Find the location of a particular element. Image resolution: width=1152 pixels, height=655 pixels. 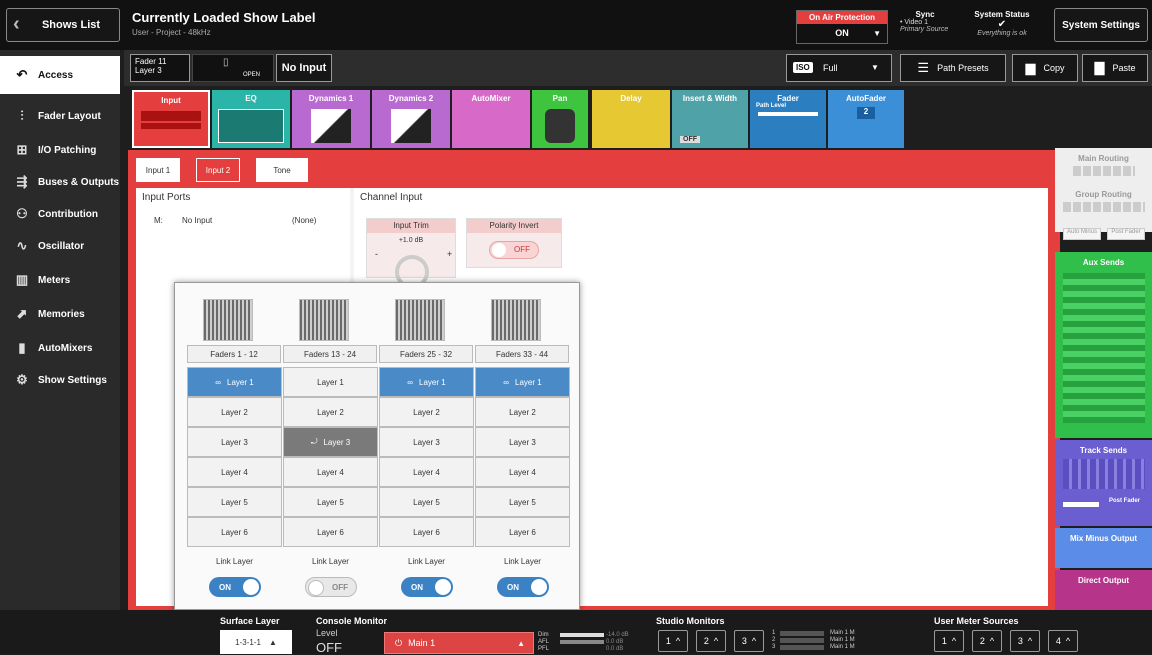

tab-tone: Tone is located at coordinates (282, 170).